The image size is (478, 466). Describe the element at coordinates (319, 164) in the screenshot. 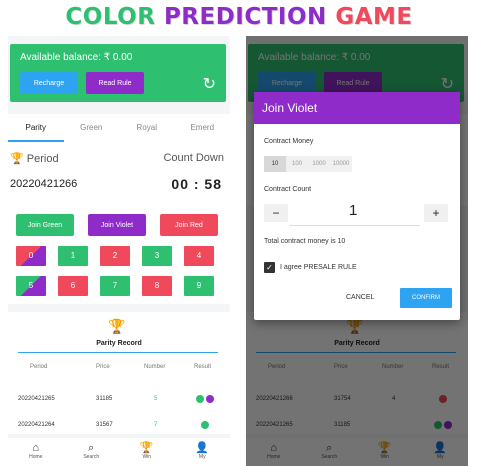

I see `amount-1000-button: 1000` at that location.